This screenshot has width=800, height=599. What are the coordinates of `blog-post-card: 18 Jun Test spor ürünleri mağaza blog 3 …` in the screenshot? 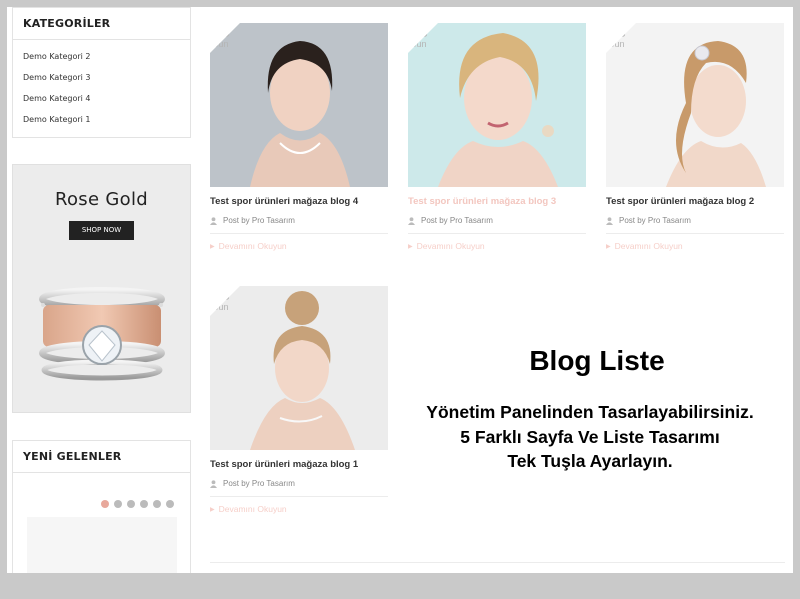 It's located at (497, 137).